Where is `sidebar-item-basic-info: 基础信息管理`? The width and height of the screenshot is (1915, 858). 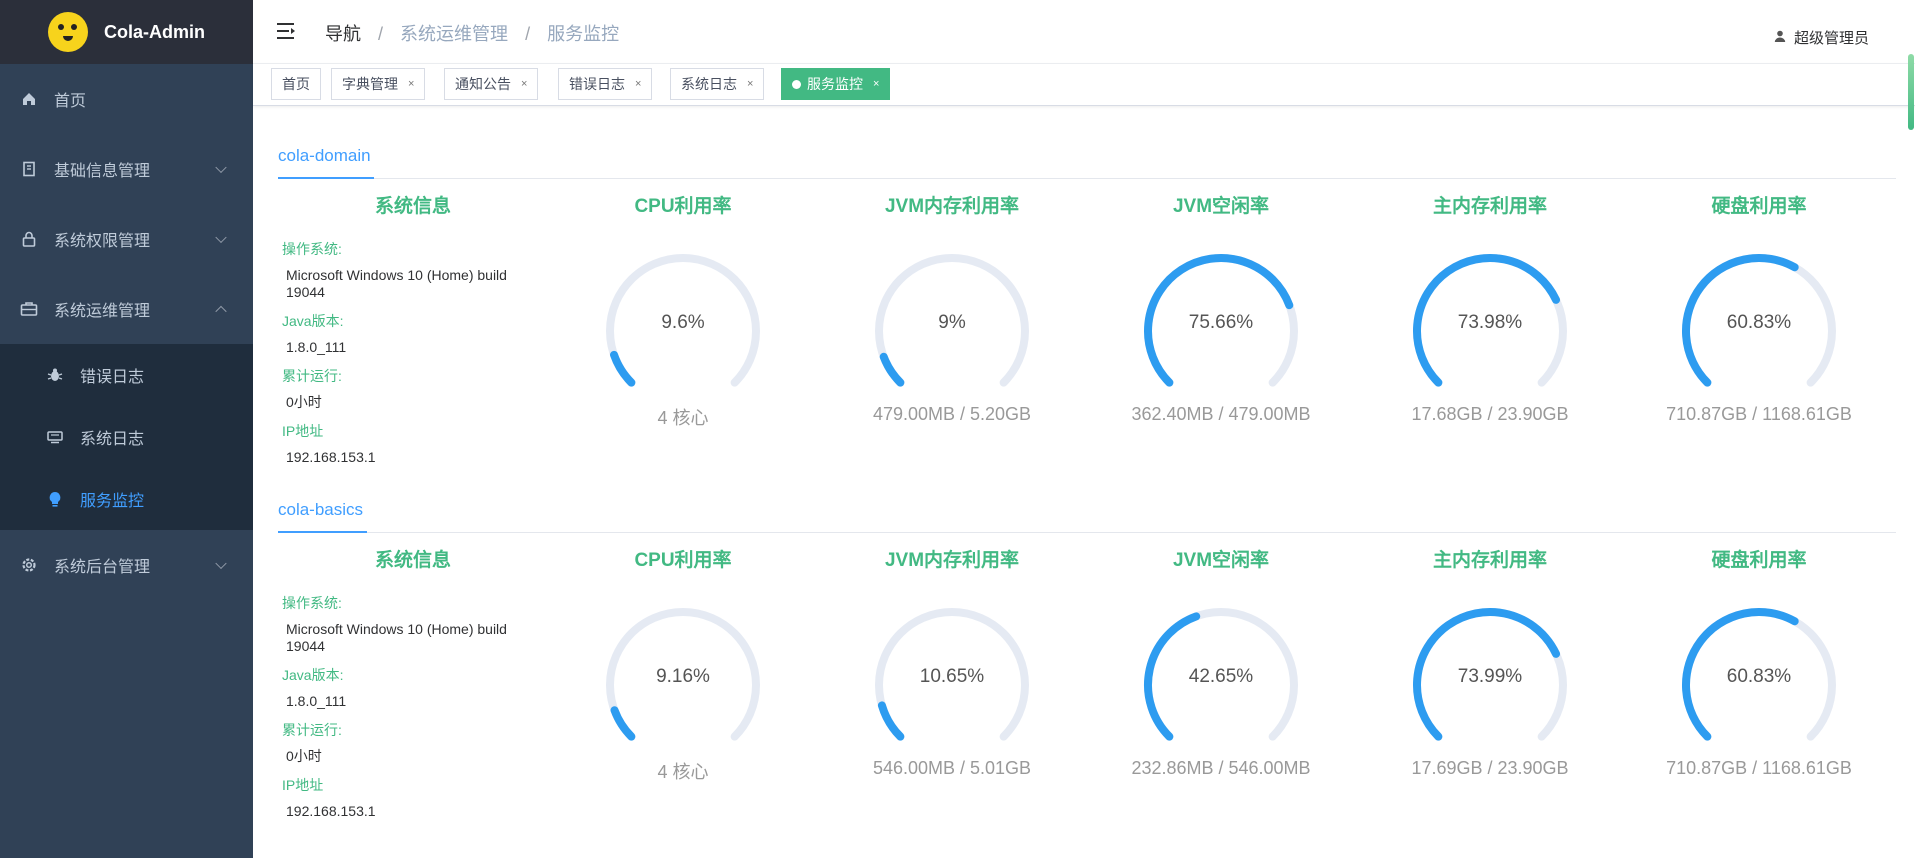 sidebar-item-basic-info: 基础信息管理 is located at coordinates (126, 169).